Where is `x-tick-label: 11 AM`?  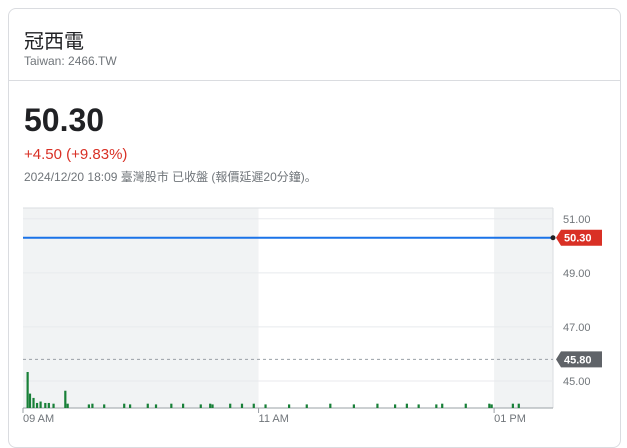 x-tick-label: 11 AM is located at coordinates (274, 419).